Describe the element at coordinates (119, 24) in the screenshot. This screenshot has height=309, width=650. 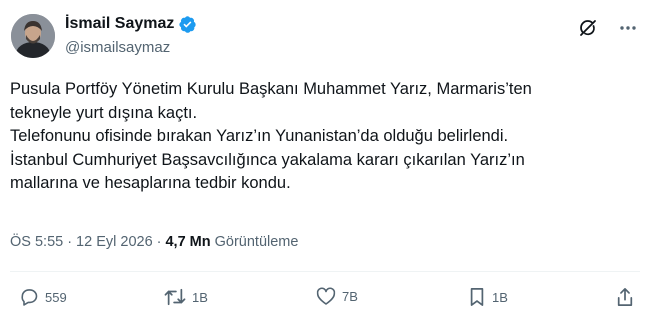
I see `author-display-name: İsmail Saymaz` at that location.